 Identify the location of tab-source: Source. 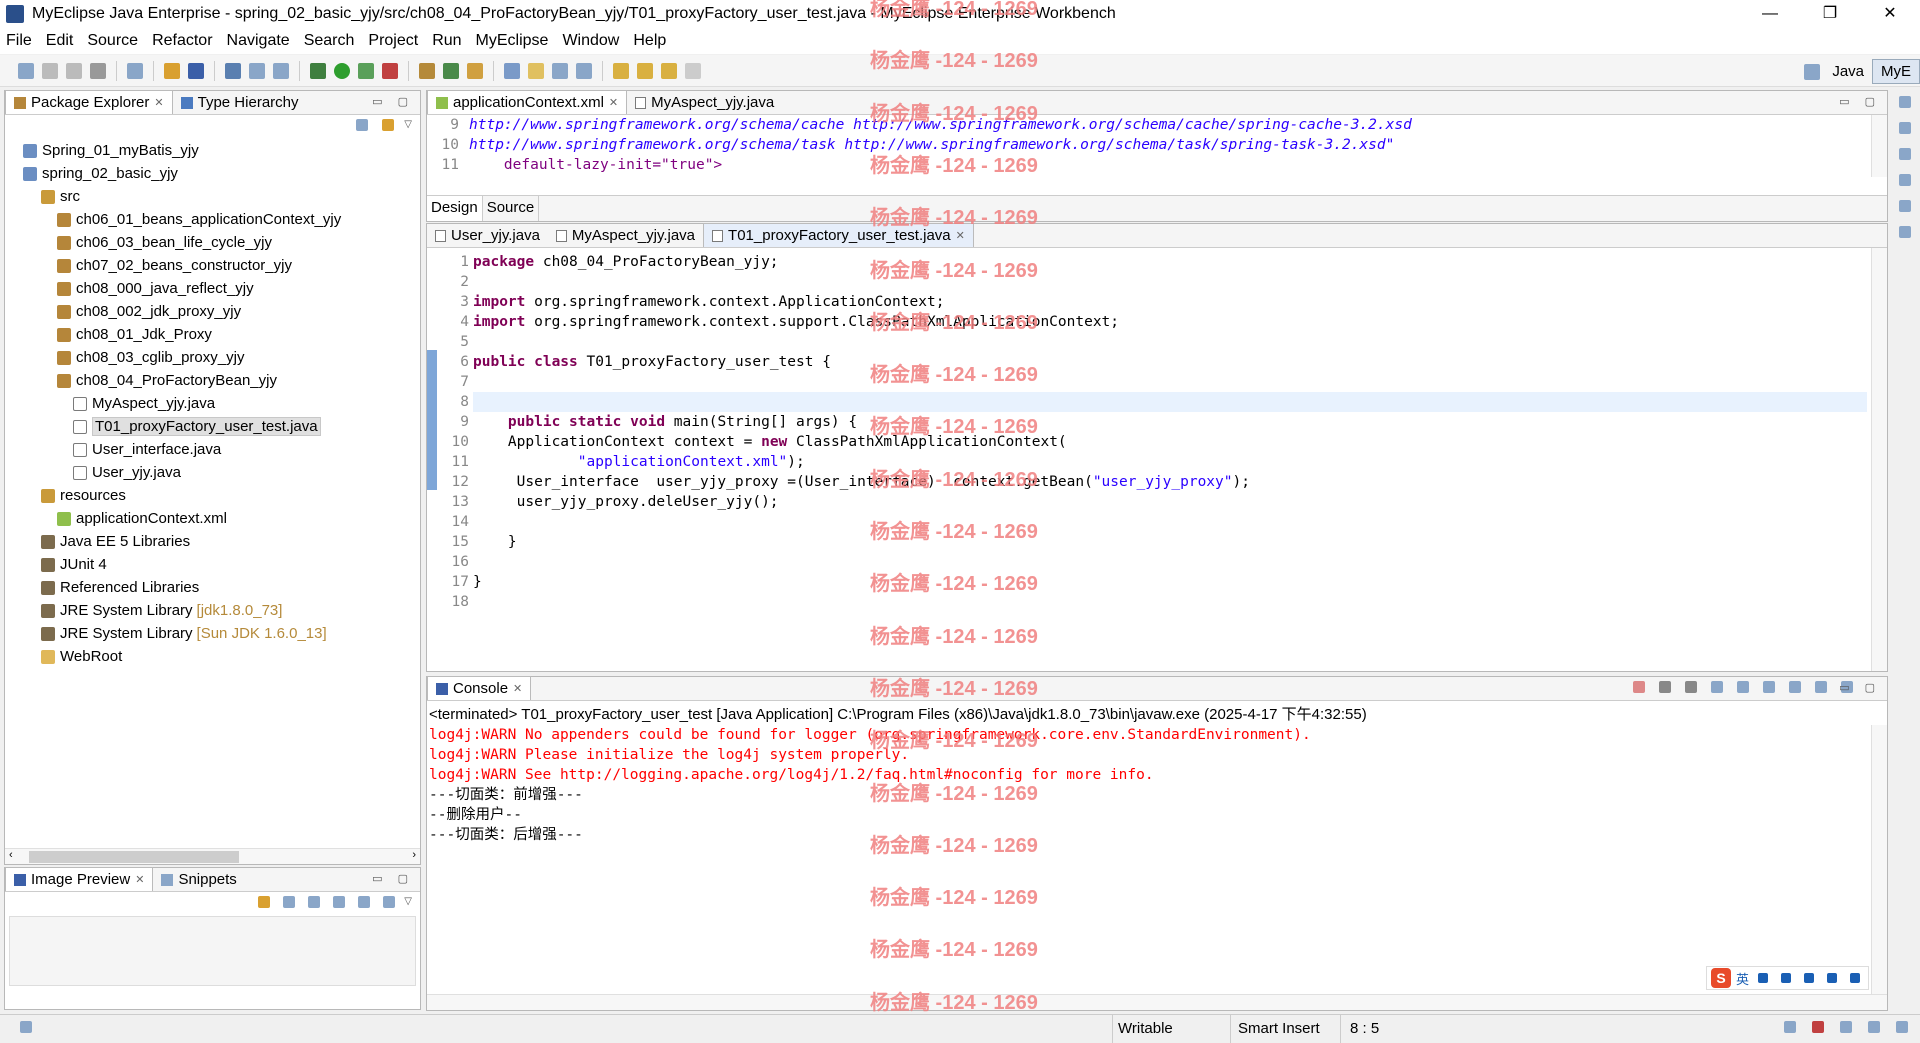
(511, 208).